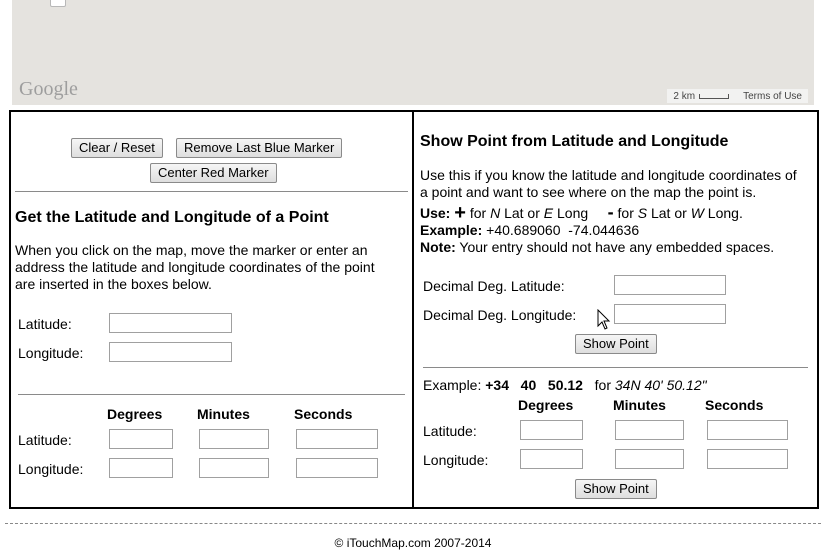 This screenshot has width=826, height=551. I want to click on note-label: Note:, so click(438, 247).